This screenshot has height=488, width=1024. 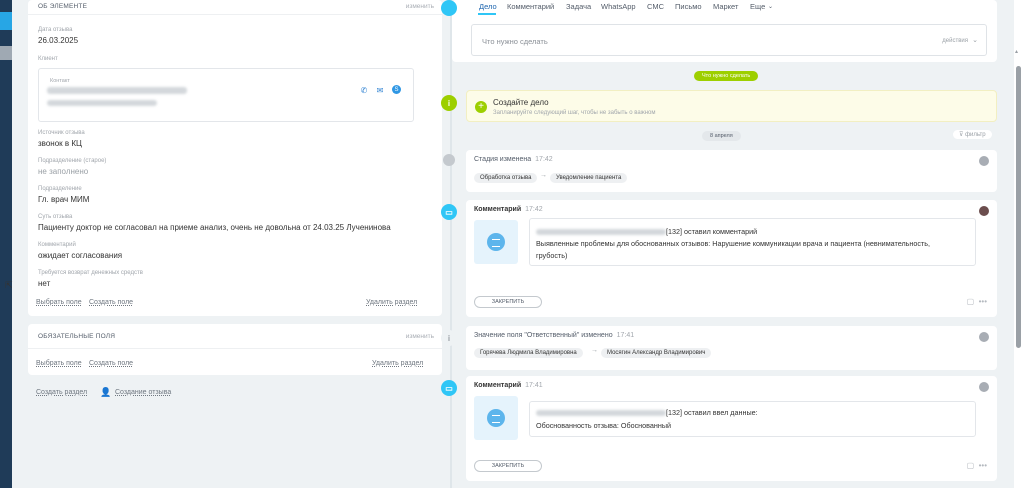 What do you see at coordinates (1018, 207) in the screenshot?
I see `scrollbar-thumb` at bounding box center [1018, 207].